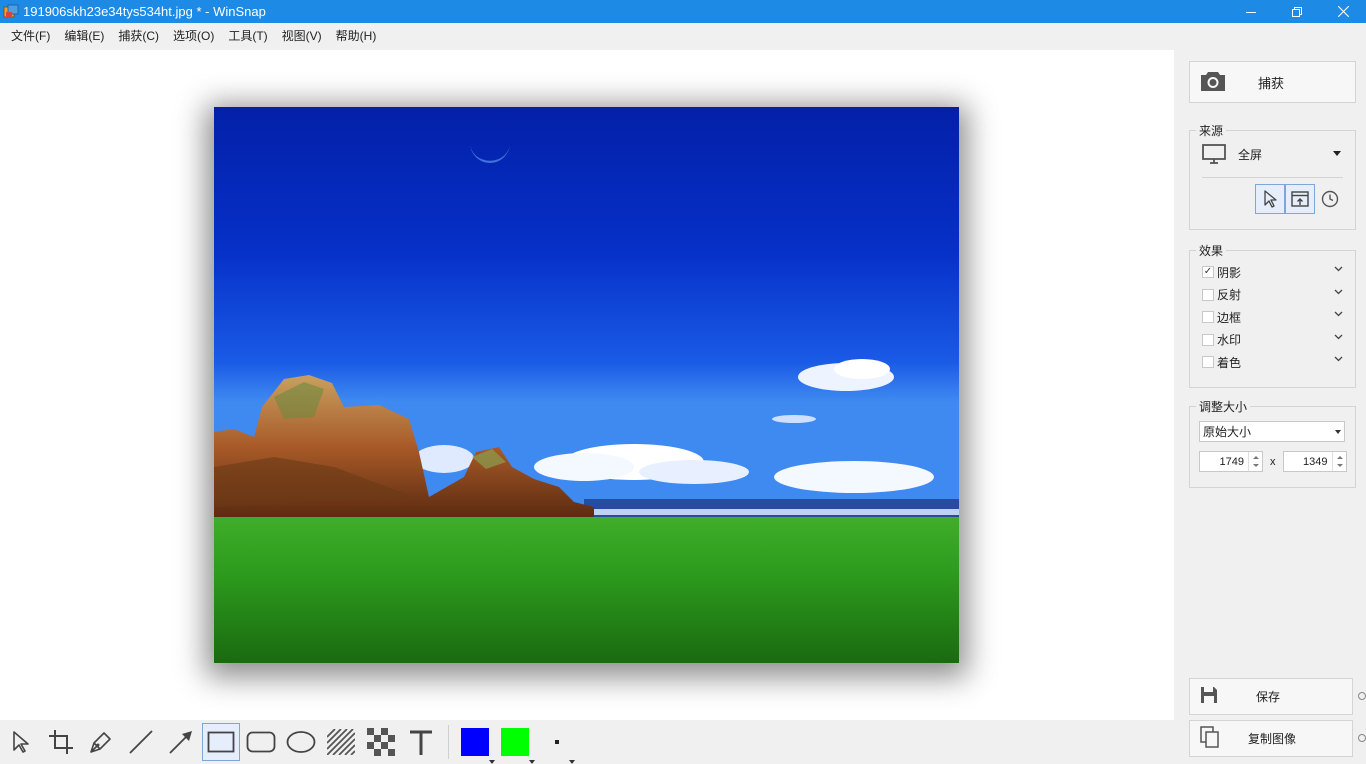 The width and height of the screenshot is (1366, 764). I want to click on restore-button, so click(1297, 11).